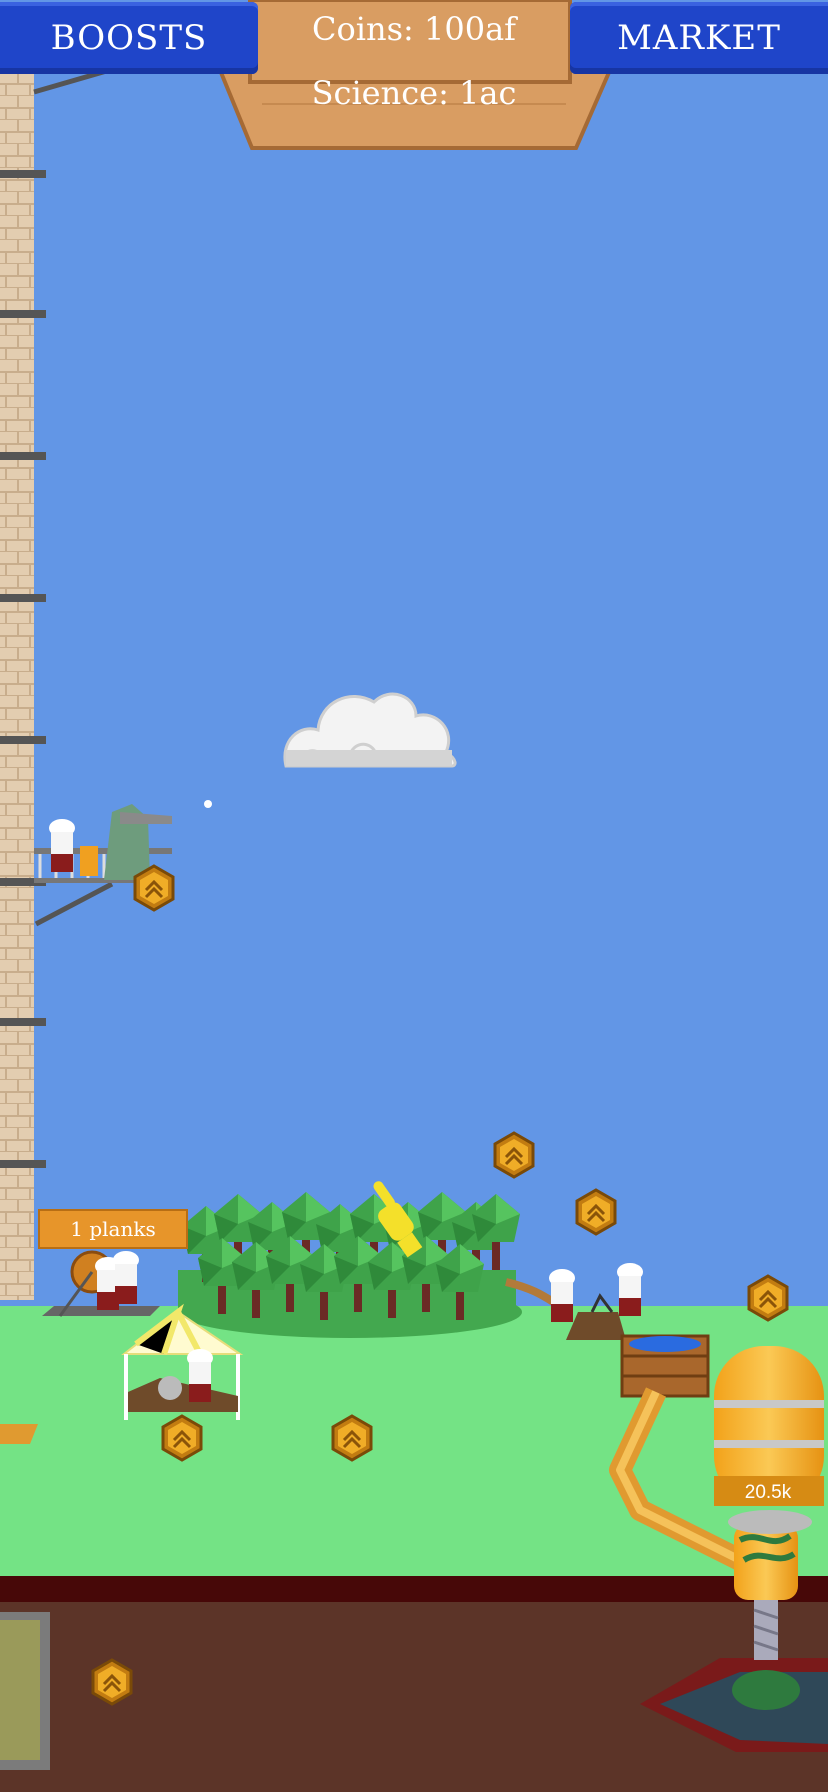 The image size is (828, 1792). I want to click on market-button: MARKET, so click(699, 38).